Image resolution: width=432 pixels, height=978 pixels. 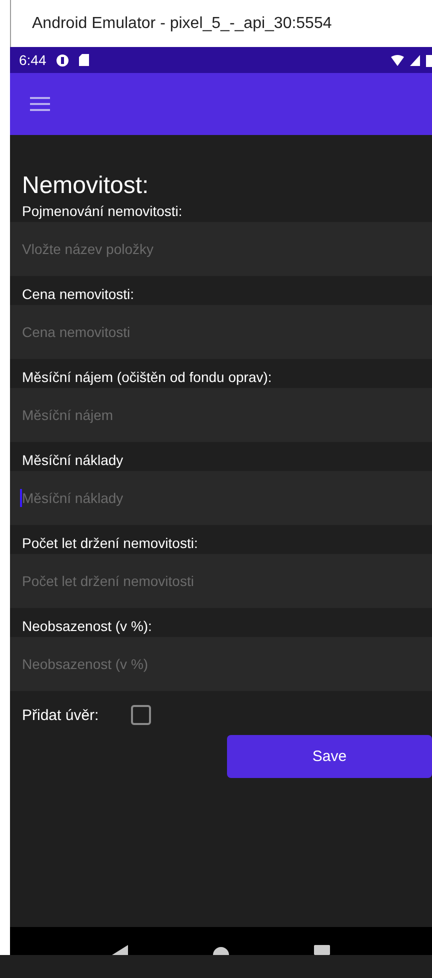 I want to click on field-label: Pojmenování nemovitosti:, so click(x=102, y=210).